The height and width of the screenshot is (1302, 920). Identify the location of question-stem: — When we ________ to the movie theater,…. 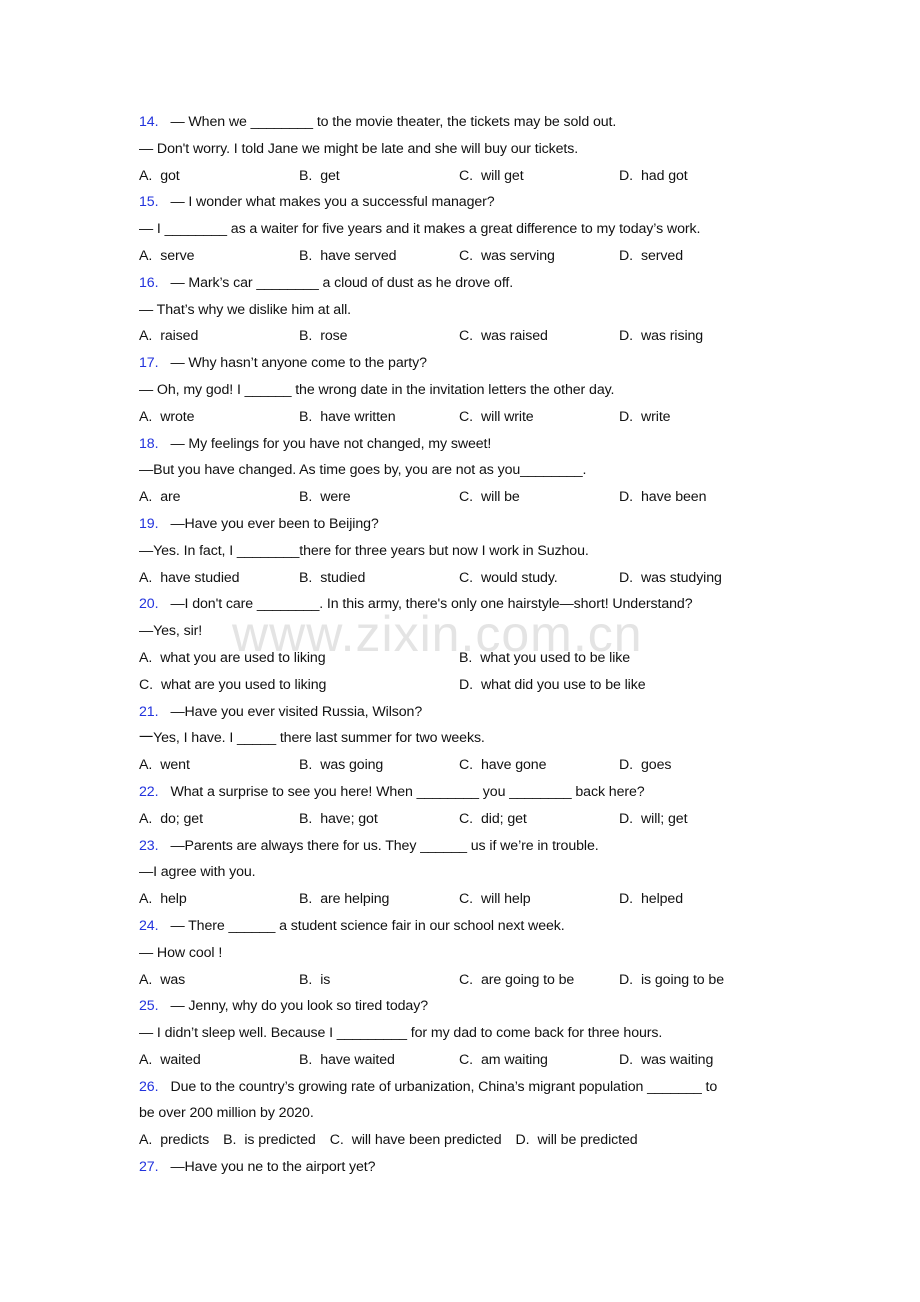
(393, 122).